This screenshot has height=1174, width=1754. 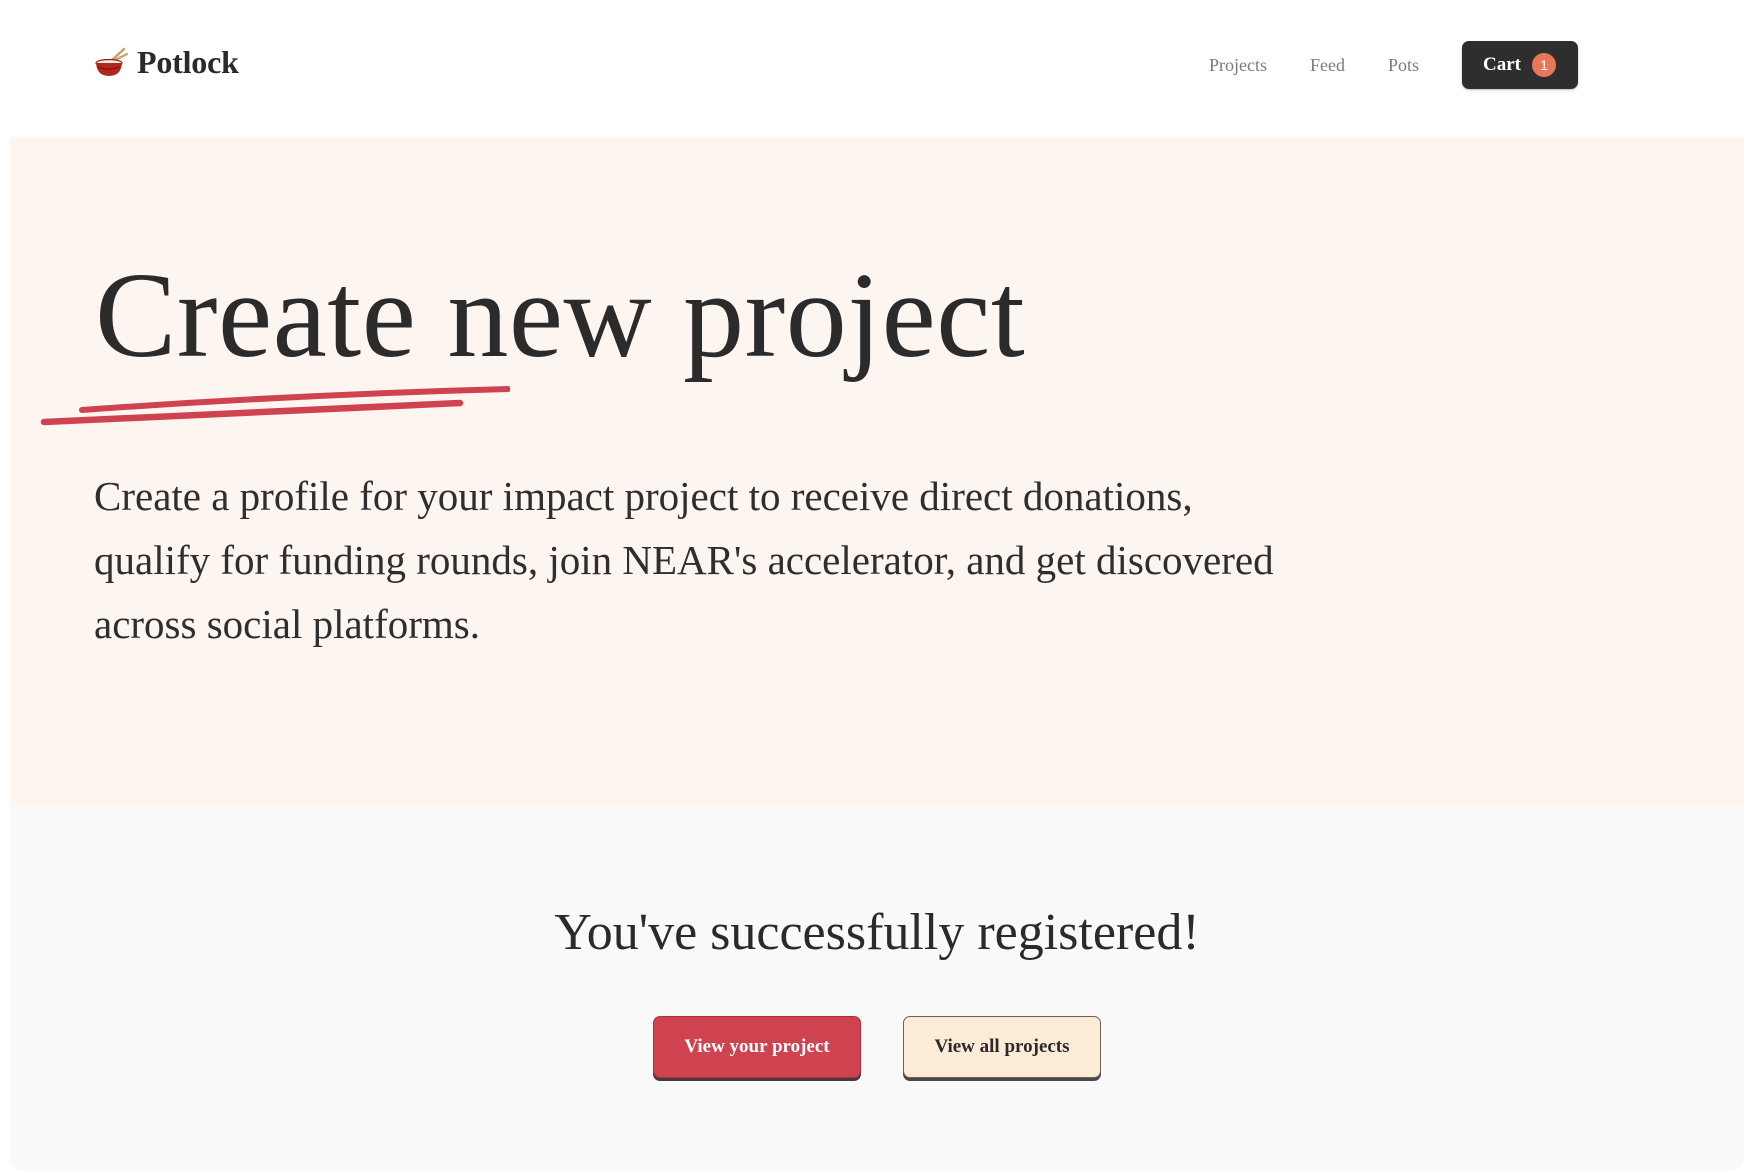 What do you see at coordinates (877, 68) in the screenshot?
I see `top-nav-bar: Potlock Projects Feed Pots Cart 1` at bounding box center [877, 68].